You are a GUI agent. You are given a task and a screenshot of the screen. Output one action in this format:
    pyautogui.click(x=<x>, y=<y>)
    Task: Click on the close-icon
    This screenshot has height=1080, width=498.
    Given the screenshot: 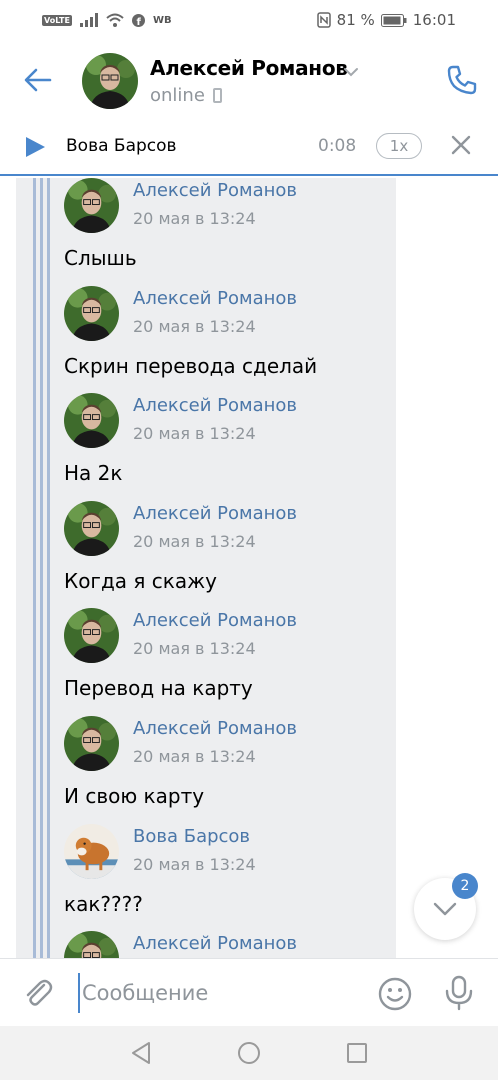 What is the action you would take?
    pyautogui.click(x=461, y=145)
    